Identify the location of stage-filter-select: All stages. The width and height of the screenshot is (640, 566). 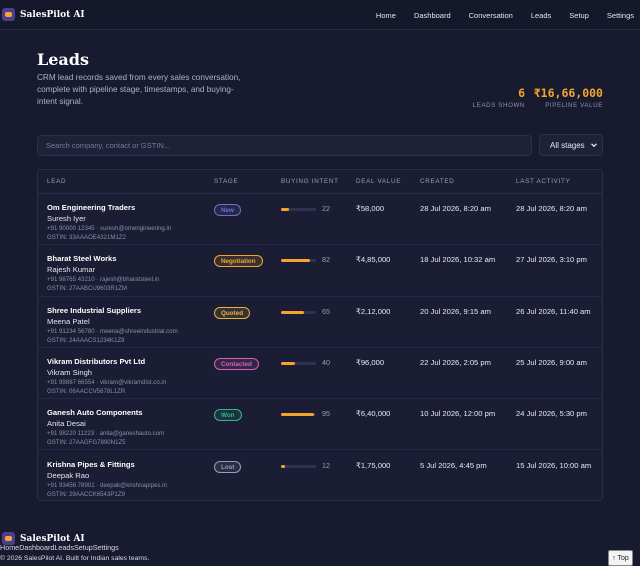
(571, 145).